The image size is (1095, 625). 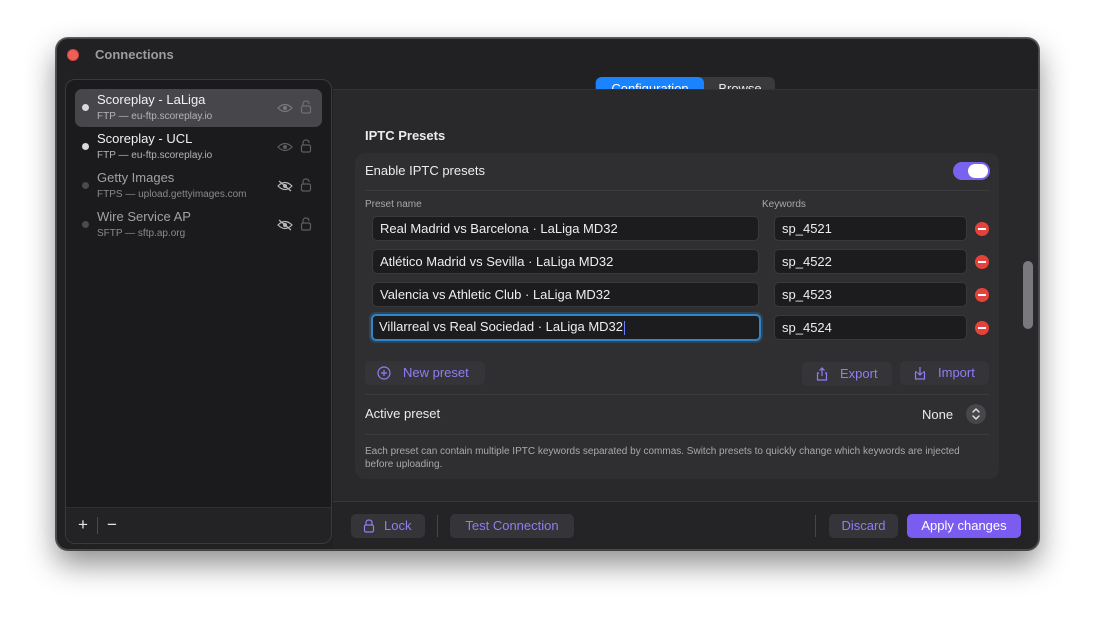 I want to click on column-header-keywords: Keywords, so click(x=784, y=204).